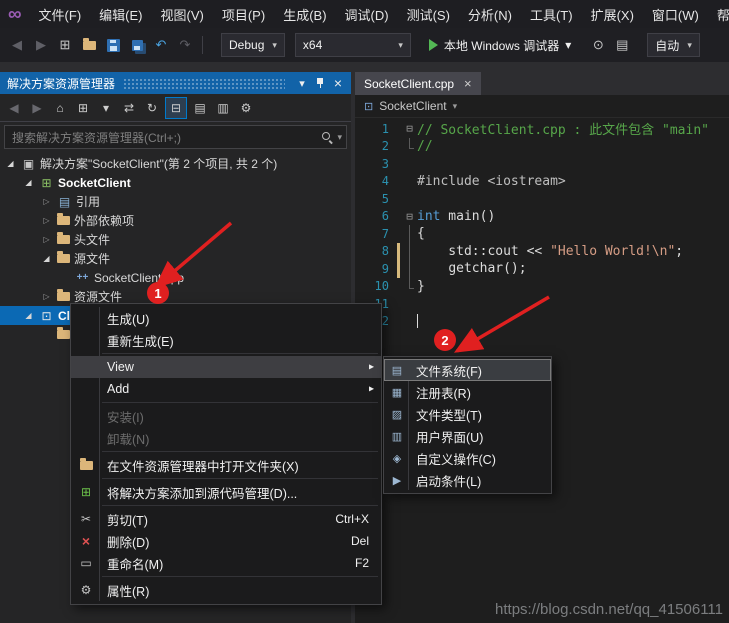 Image resolution: width=729 pixels, height=623 pixels. What do you see at coordinates (675, 14) in the screenshot?
I see `menubar-item: 窗口(W)` at bounding box center [675, 14].